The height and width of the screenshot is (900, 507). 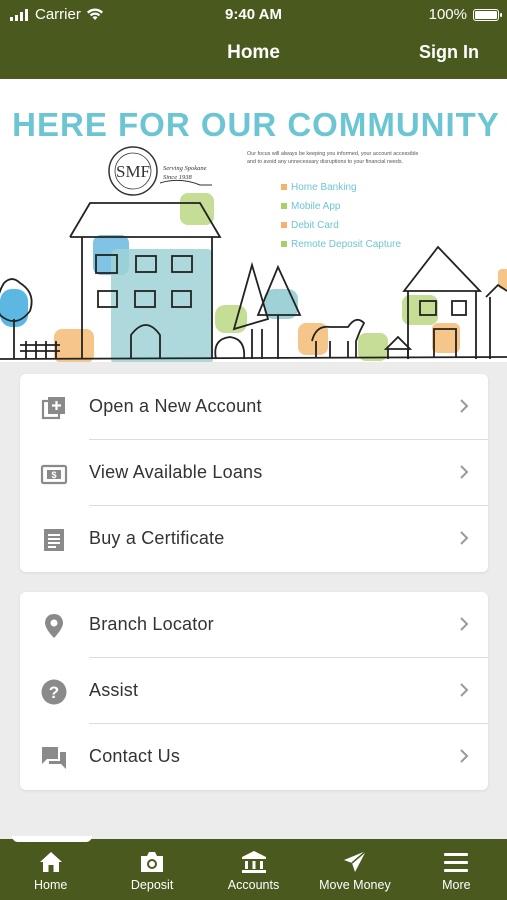 What do you see at coordinates (456, 862) in the screenshot?
I see `menu-icon` at bounding box center [456, 862].